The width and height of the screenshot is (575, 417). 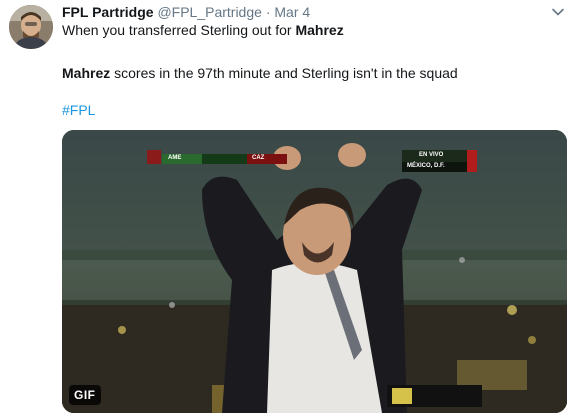 What do you see at coordinates (319, 30) in the screenshot?
I see `line1-bold: Mahrez` at bounding box center [319, 30].